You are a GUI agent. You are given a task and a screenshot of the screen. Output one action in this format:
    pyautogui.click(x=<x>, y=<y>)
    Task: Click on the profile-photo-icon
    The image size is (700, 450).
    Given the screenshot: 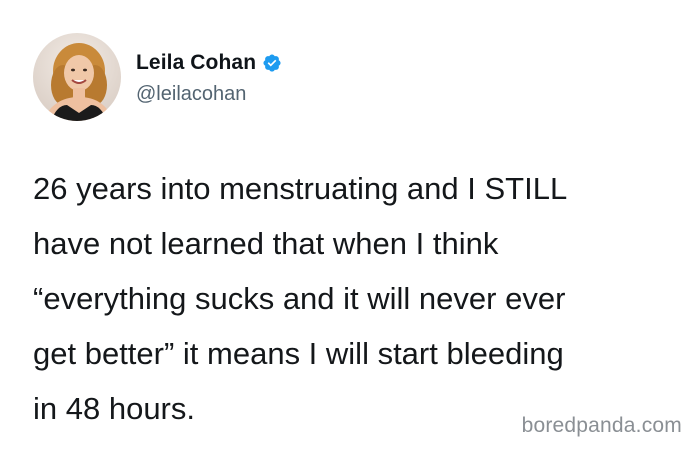 What is the action you would take?
    pyautogui.click(x=77, y=77)
    